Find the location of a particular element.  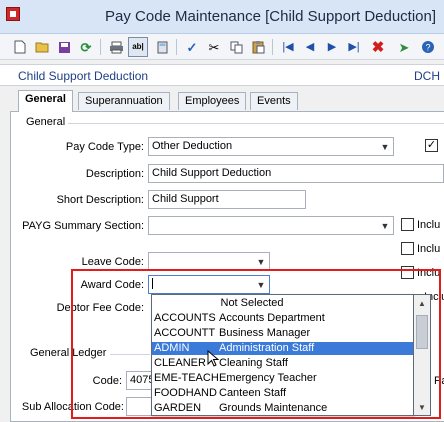

first-record-icon: |◀ is located at coordinates (288, 47).